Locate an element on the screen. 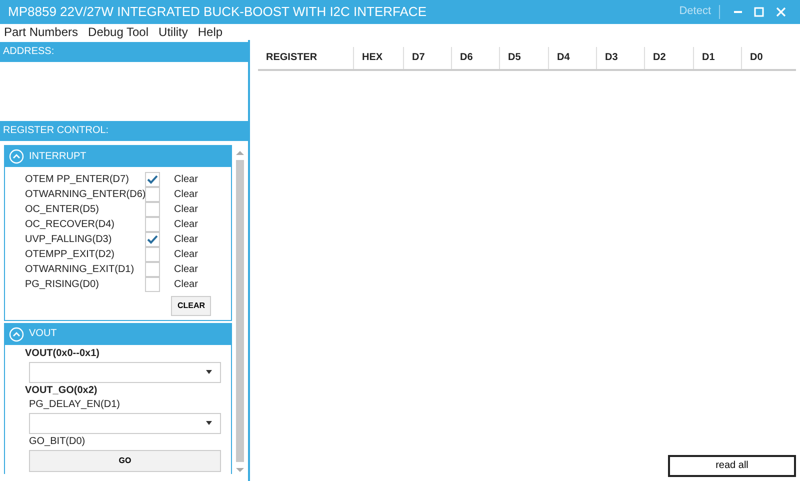 The height and width of the screenshot is (481, 800). column-header: D6 is located at coordinates (475, 58).